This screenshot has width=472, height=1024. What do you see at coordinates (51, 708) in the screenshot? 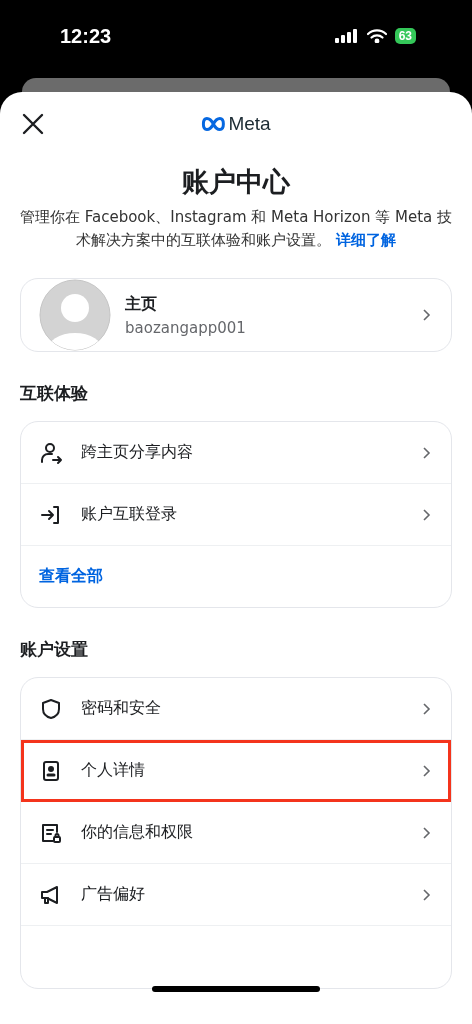
I see `shield-icon` at bounding box center [51, 708].